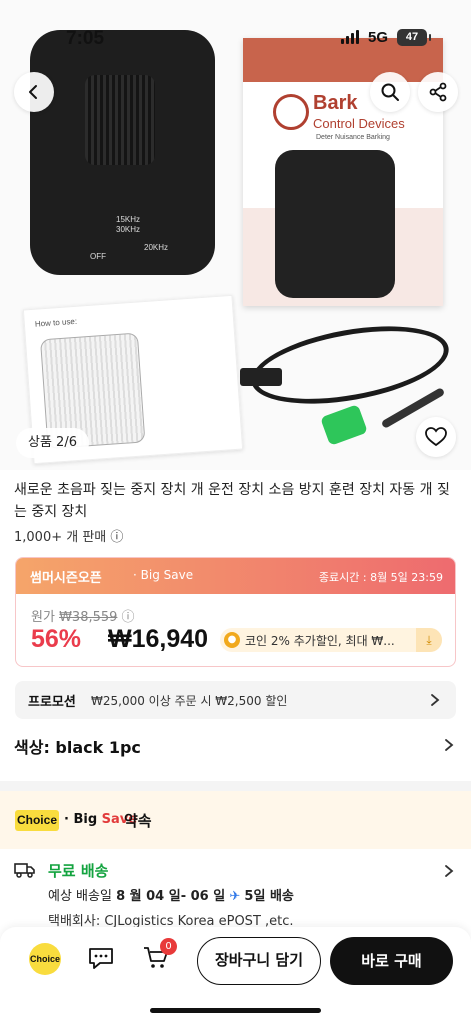  Describe the element at coordinates (101, 958) in the screenshot. I see `chat-icon` at that location.